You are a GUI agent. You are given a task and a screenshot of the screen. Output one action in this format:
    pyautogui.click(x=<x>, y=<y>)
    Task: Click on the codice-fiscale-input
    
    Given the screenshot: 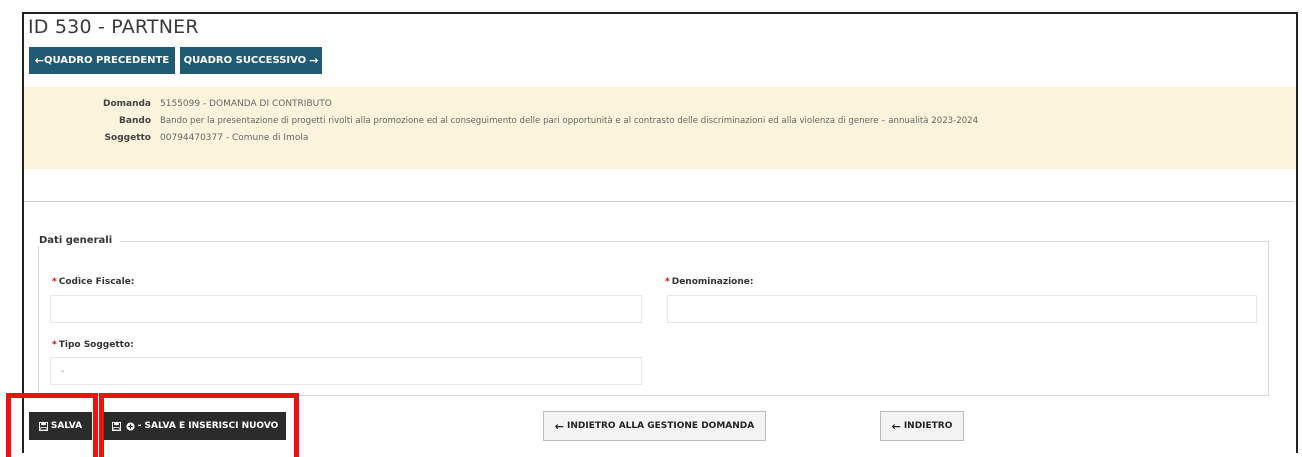 What is the action you would take?
    pyautogui.click(x=346, y=309)
    